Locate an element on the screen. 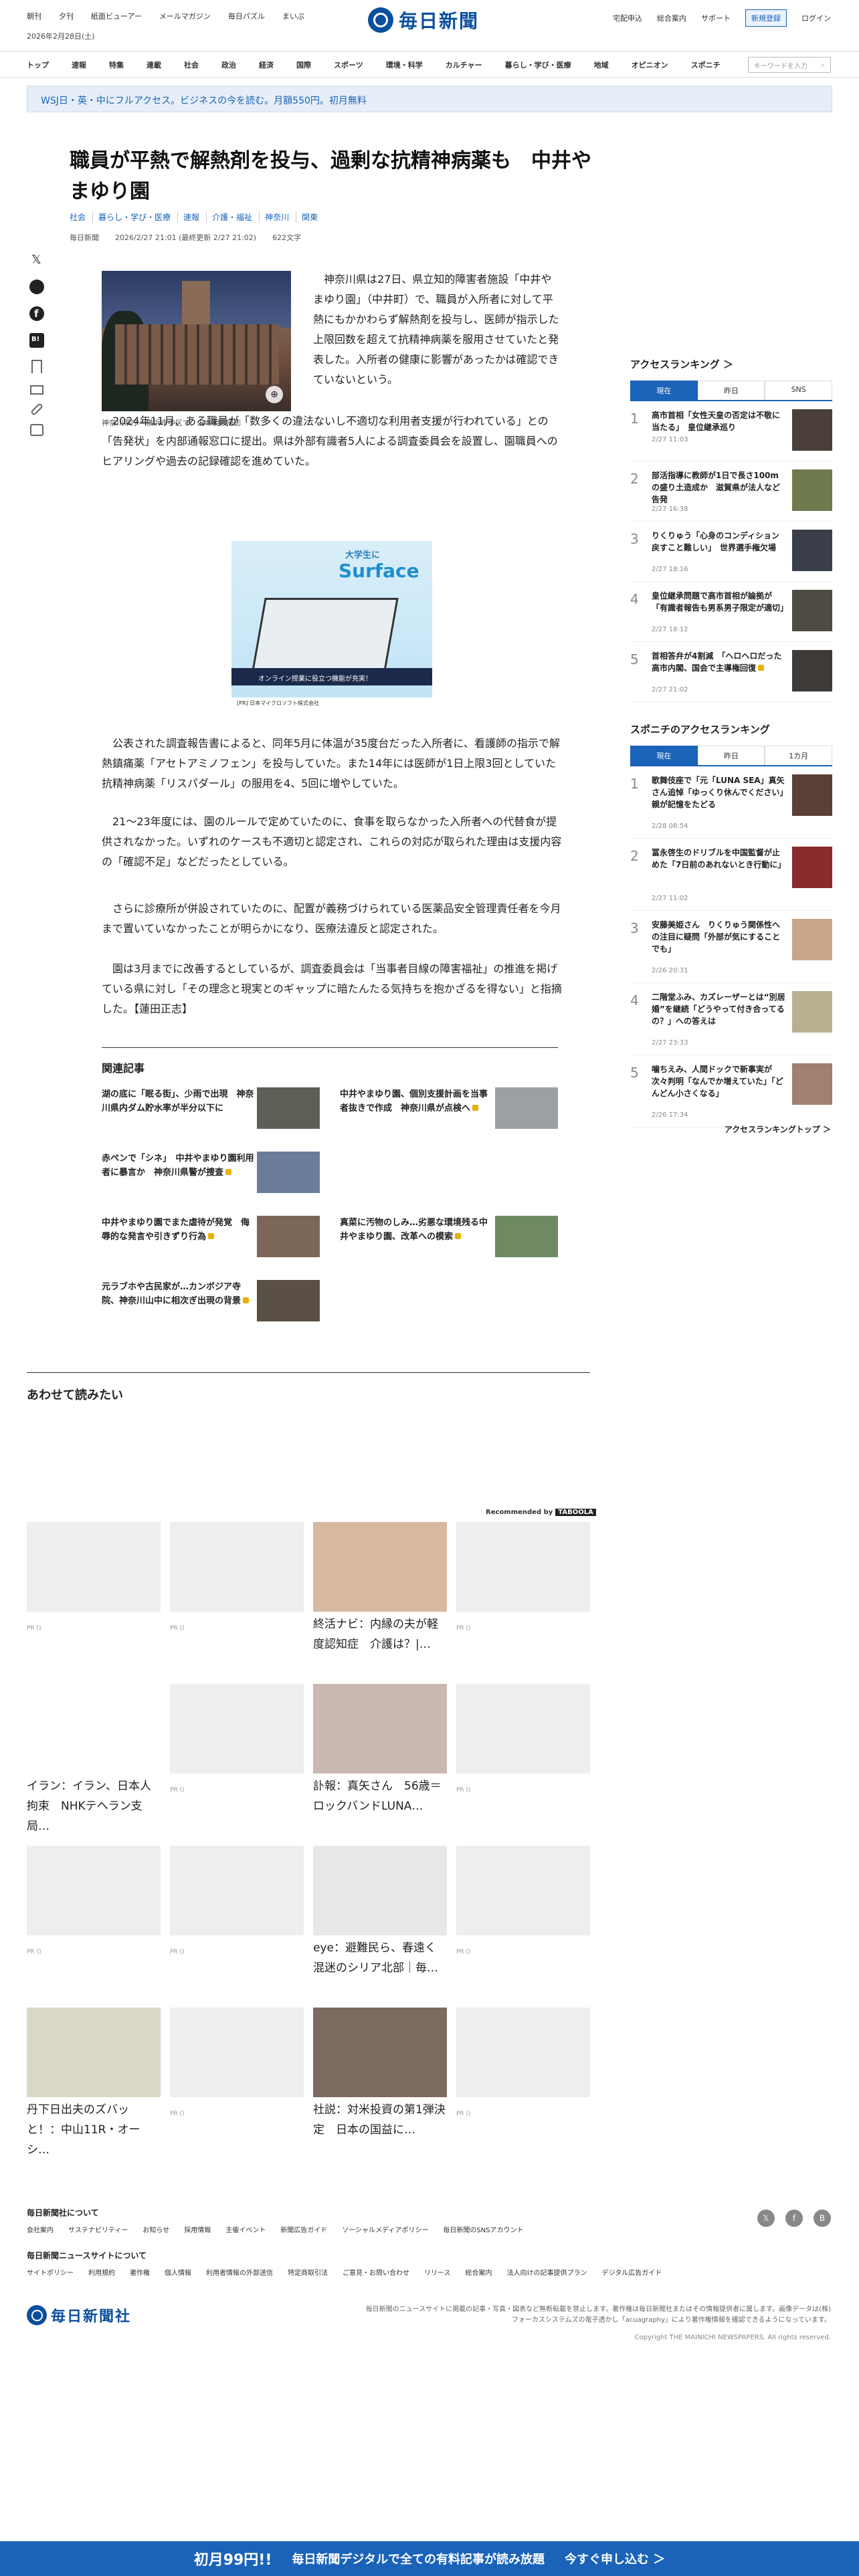  ranking-item: 1 高市首相「女性天皇の否定は不敬に当たる」 皇位継承巡り 2/27 11:03 is located at coordinates (731, 431).